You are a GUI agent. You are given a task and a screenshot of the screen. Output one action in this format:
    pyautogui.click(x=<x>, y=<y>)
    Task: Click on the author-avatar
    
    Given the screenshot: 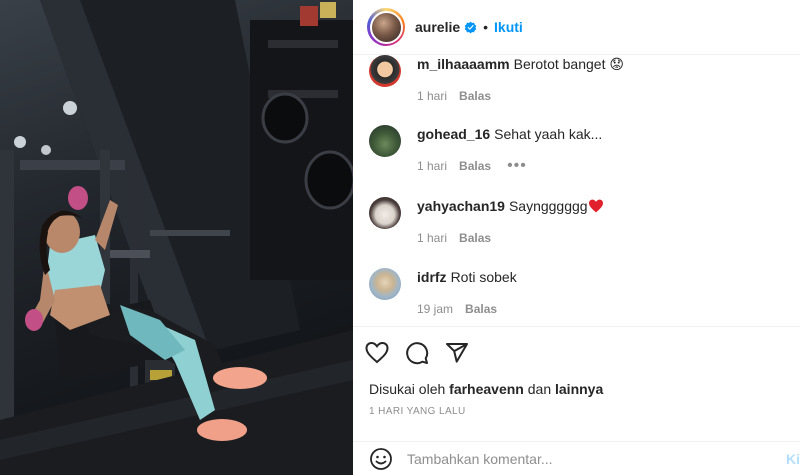 What is the action you would take?
    pyautogui.click(x=386, y=27)
    